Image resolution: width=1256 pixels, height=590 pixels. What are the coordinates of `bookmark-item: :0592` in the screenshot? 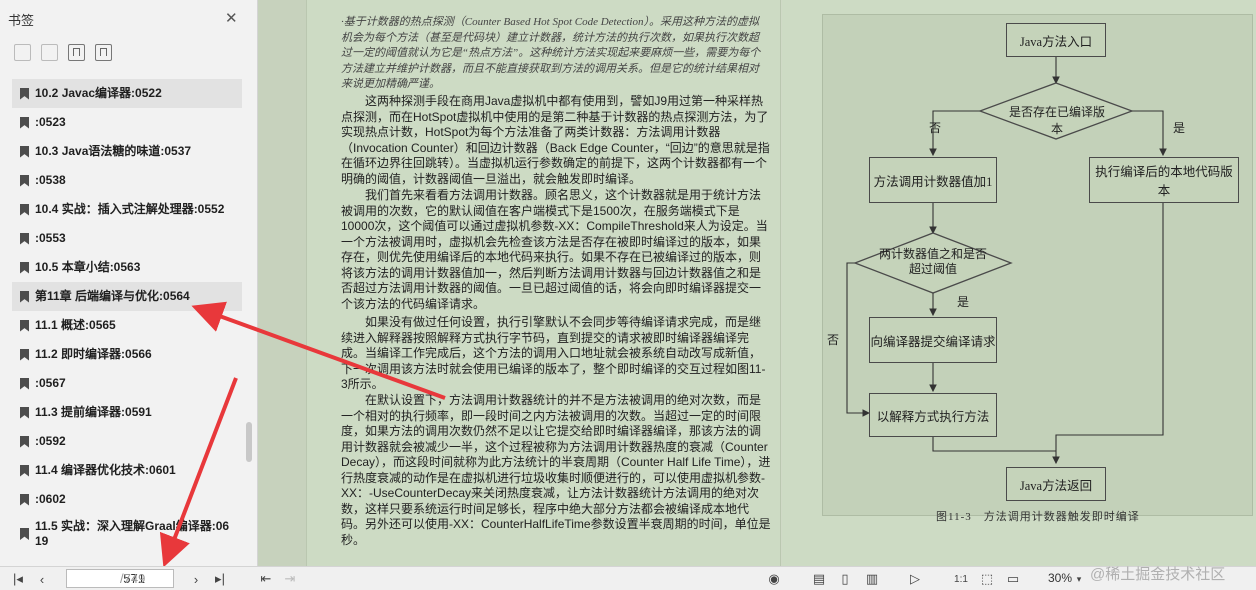 It's located at (127, 441).